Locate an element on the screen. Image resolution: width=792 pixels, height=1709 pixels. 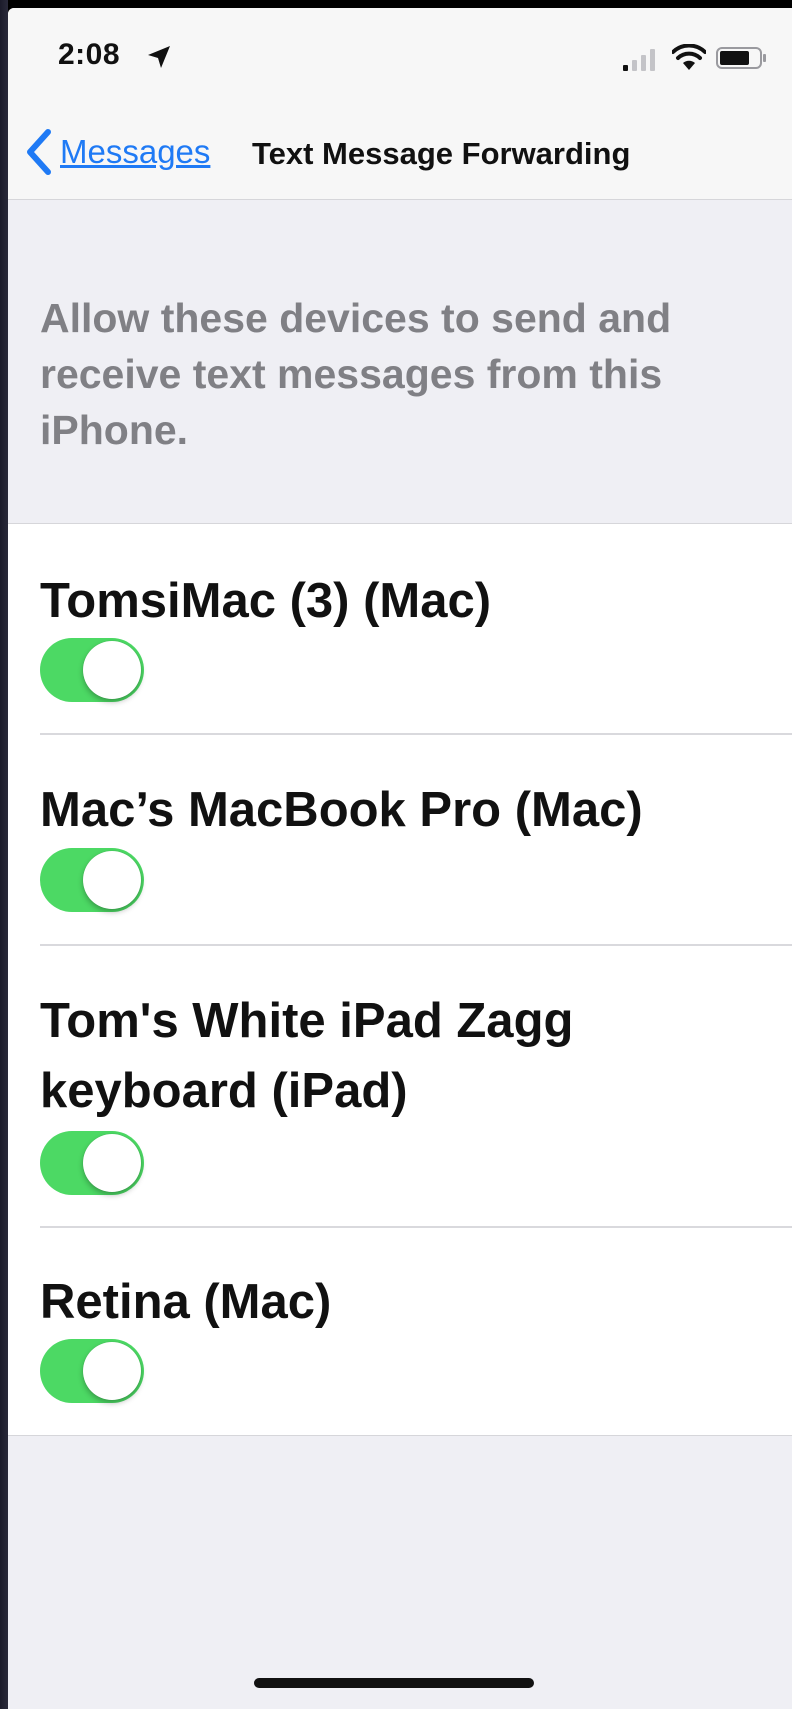
status-time: 2:08 is located at coordinates (89, 54).